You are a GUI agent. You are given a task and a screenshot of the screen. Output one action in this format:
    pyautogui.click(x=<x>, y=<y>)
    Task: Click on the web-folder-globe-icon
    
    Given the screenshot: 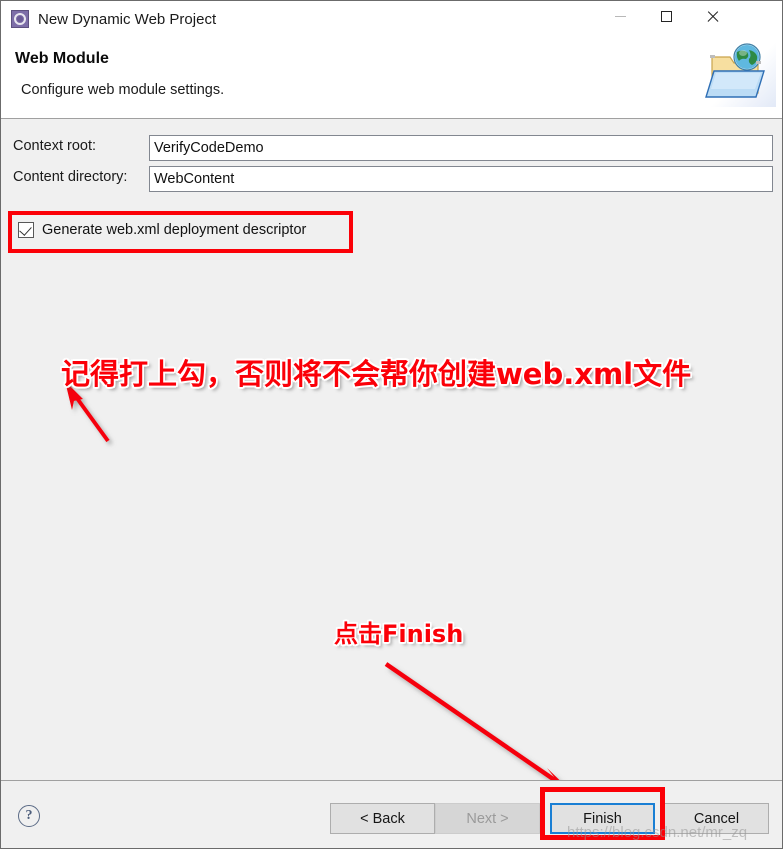 What is the action you would take?
    pyautogui.click(x=739, y=71)
    